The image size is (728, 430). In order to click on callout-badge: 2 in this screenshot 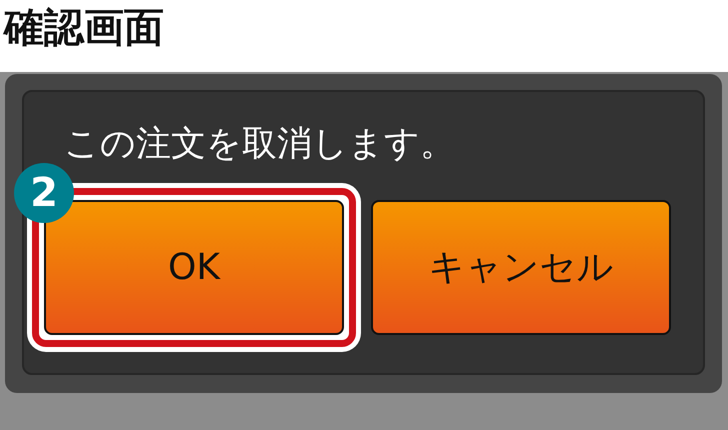, I will do `click(44, 193)`.